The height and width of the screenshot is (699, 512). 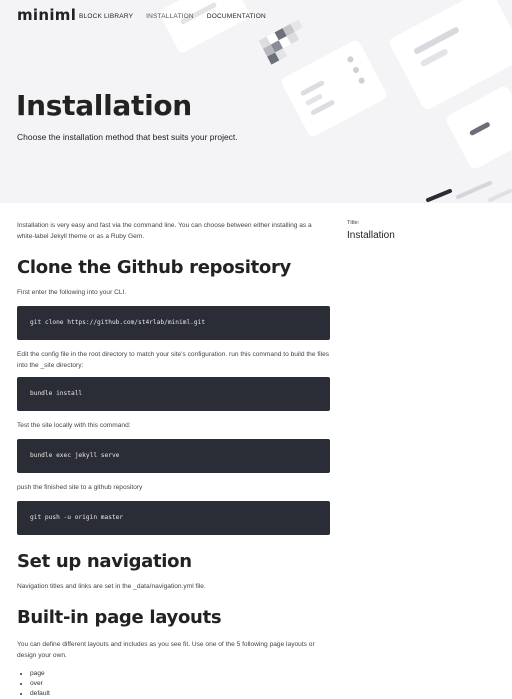 What do you see at coordinates (119, 617) in the screenshot?
I see `section-layouts-title: Built-in page layouts` at bounding box center [119, 617].